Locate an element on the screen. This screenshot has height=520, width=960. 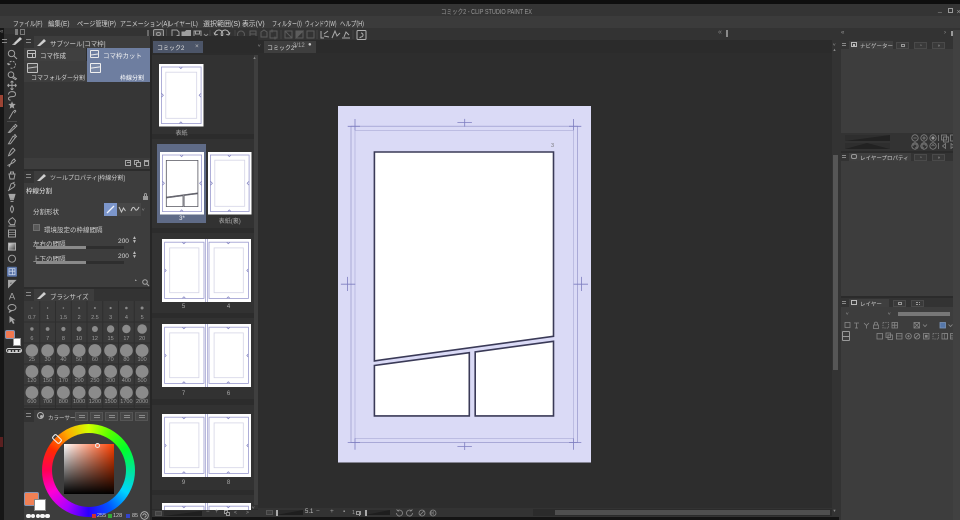
svg-text: 120 is located at coordinates (31, 381).